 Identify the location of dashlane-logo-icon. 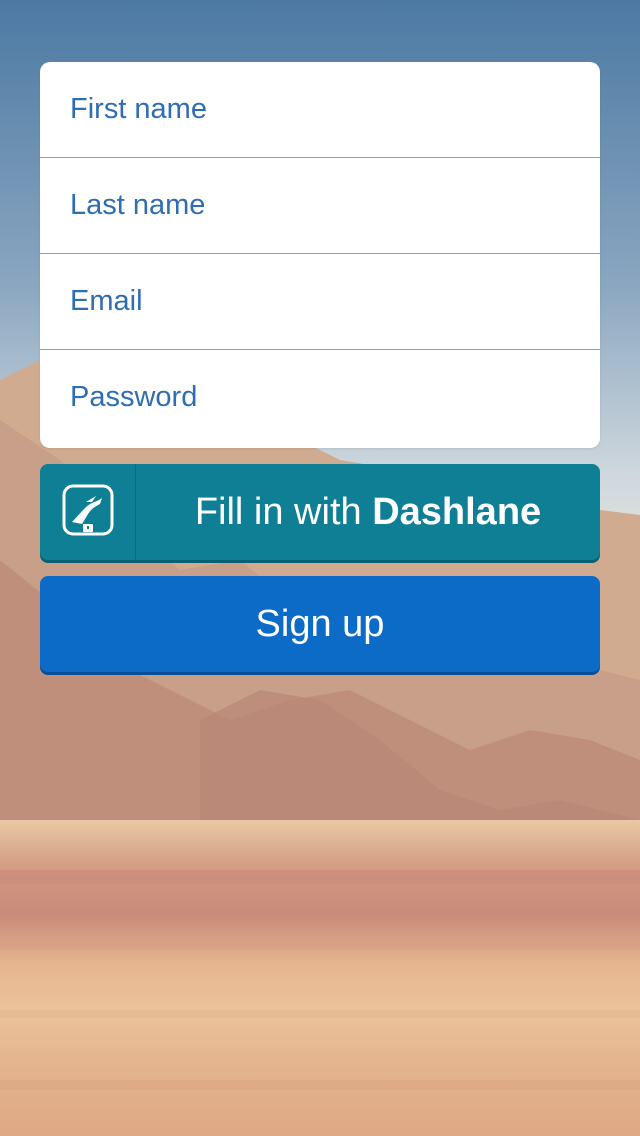
(88, 512).